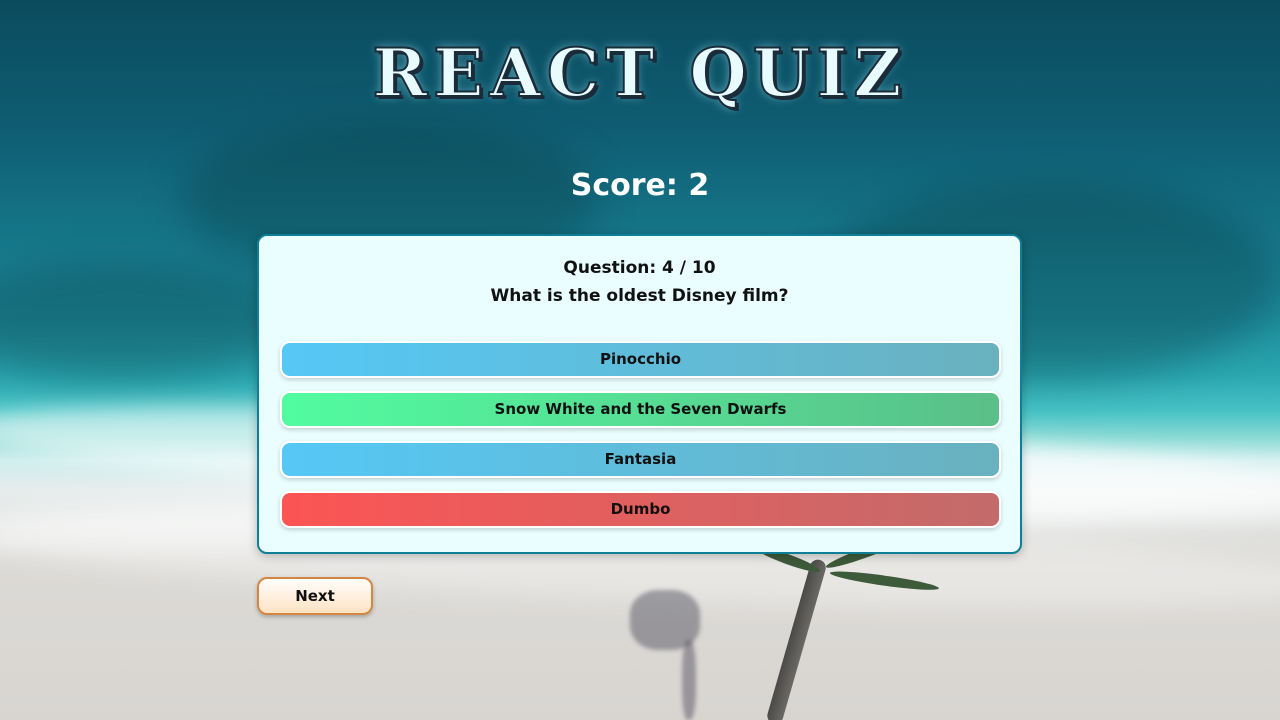 The height and width of the screenshot is (720, 1280). Describe the element at coordinates (689, 680) in the screenshot. I see `palm-shadow` at that location.